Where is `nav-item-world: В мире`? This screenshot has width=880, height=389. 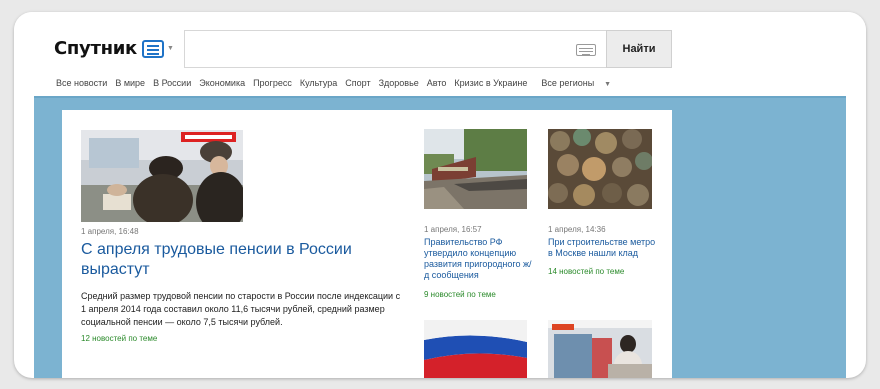
nav-item-world: В мире is located at coordinates (130, 83).